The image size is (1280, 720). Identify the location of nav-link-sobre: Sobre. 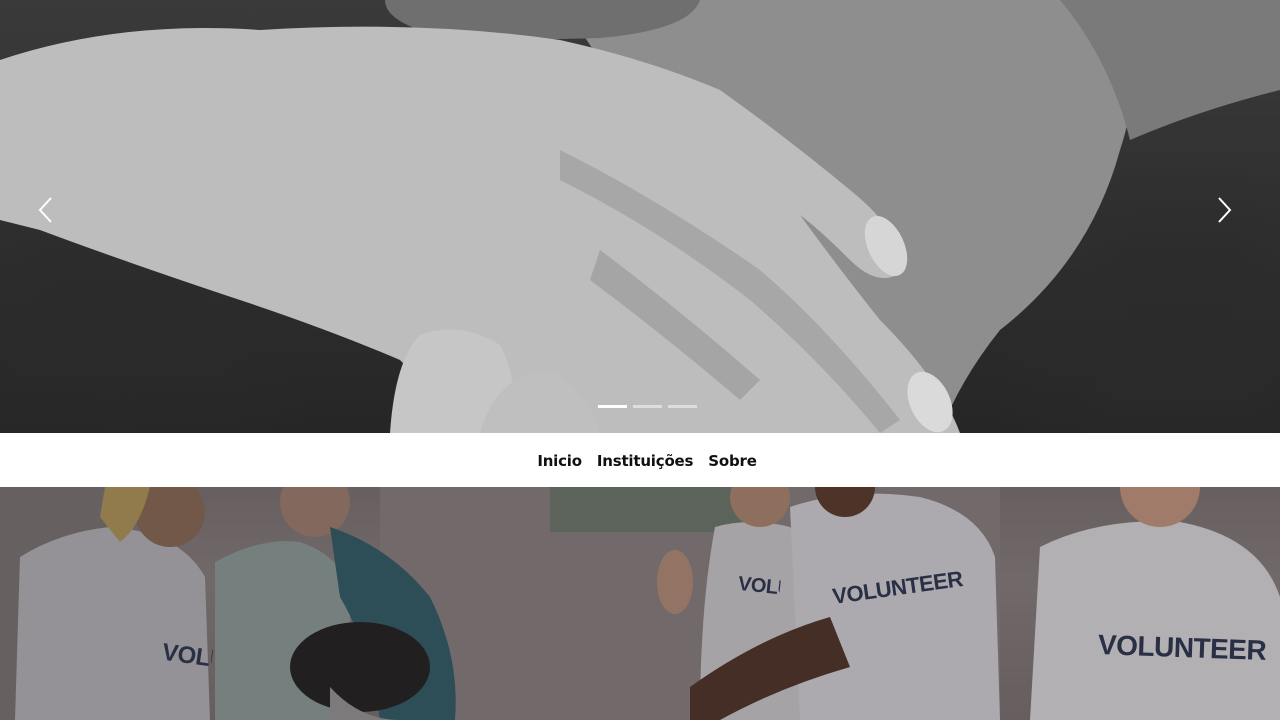
(732, 461).